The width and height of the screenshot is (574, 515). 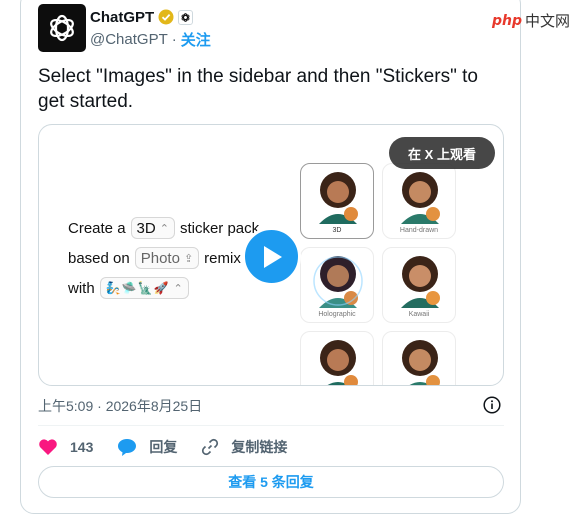 I want to click on copy-link-label: 复制链接, so click(x=259, y=447).